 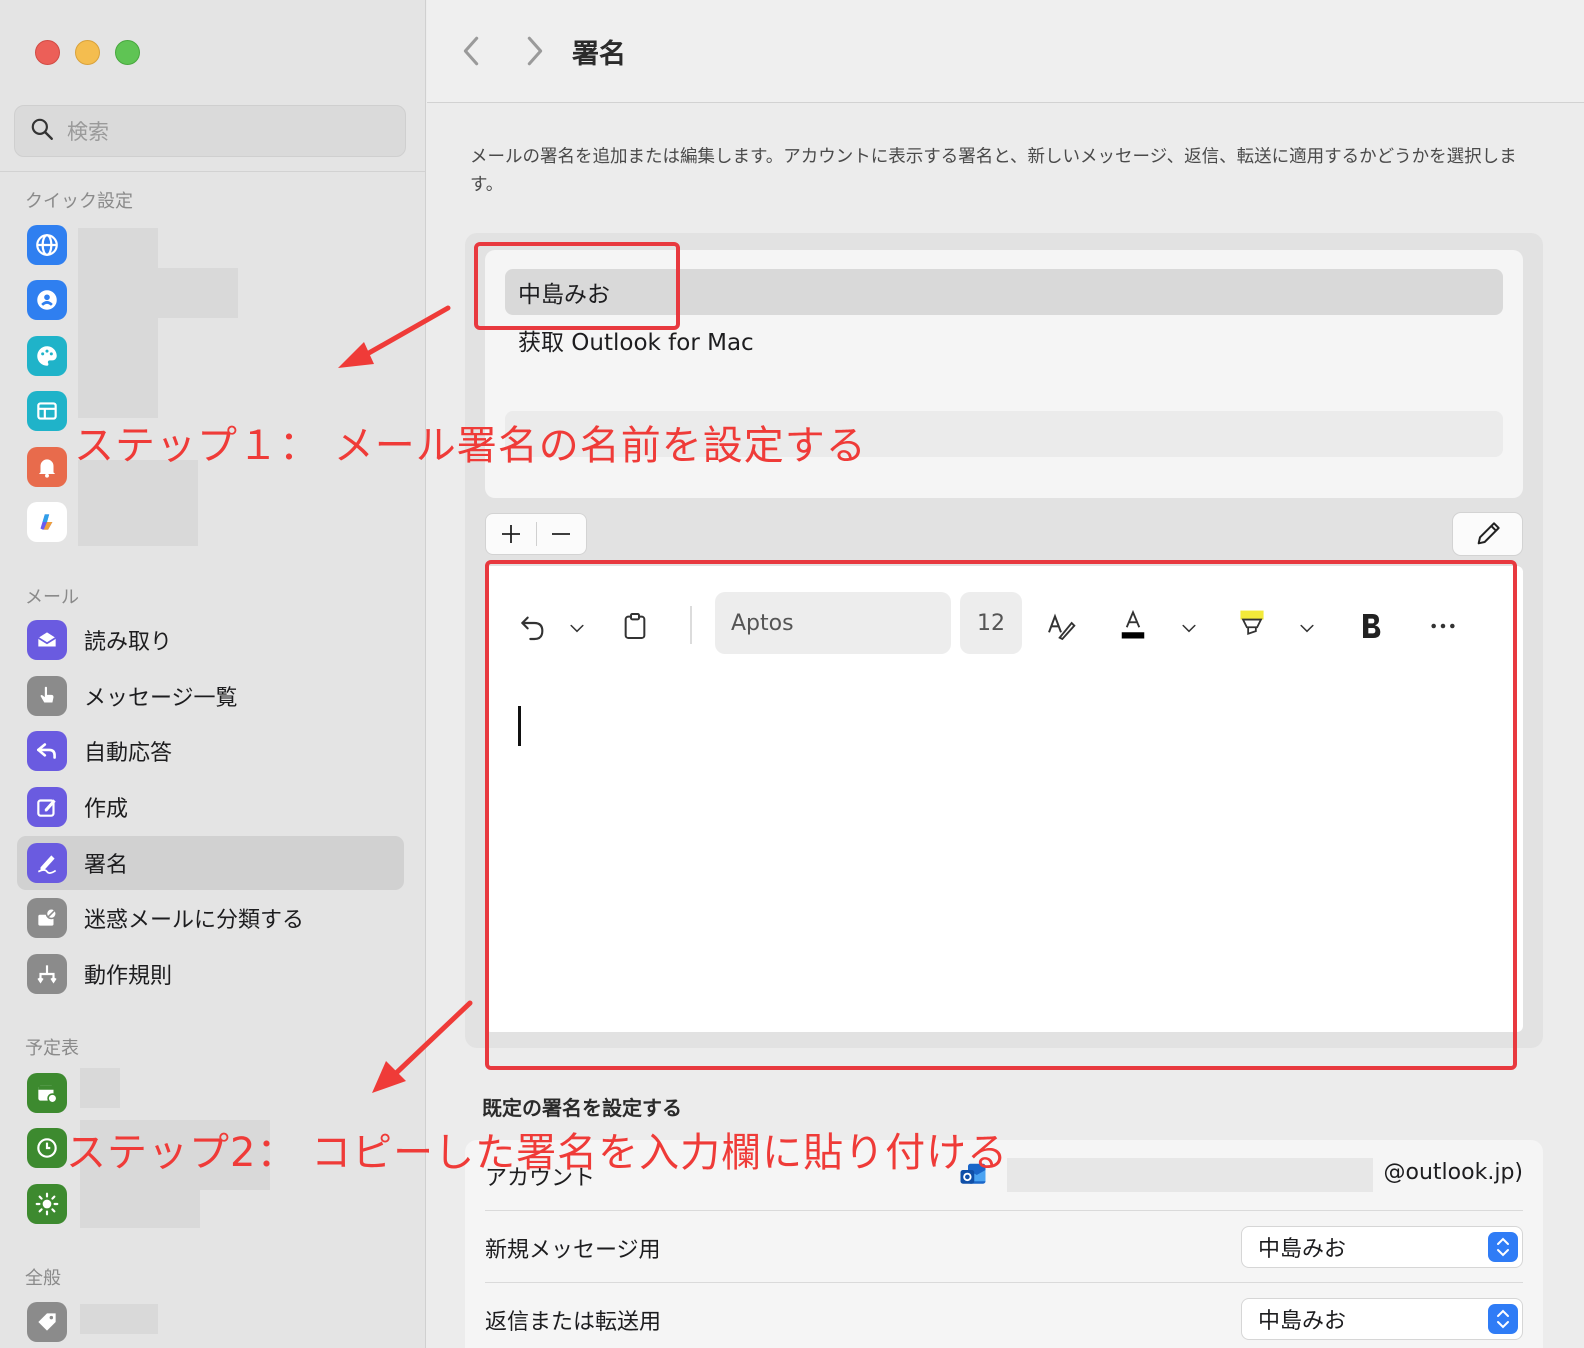 I want to click on sidebar-item-compose: 作成, so click(x=210, y=807).